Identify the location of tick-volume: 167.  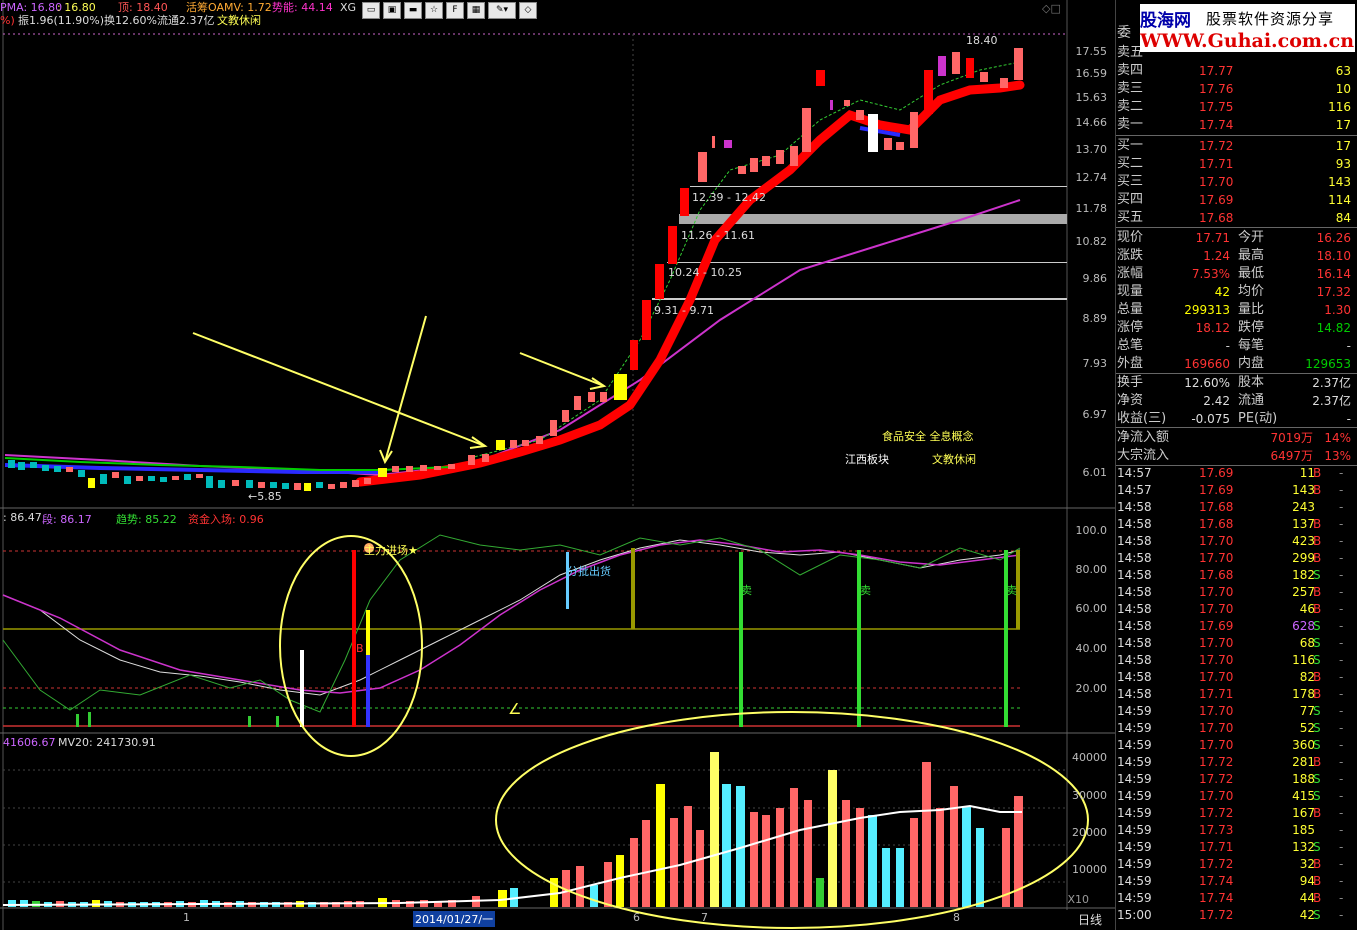
(1303, 813).